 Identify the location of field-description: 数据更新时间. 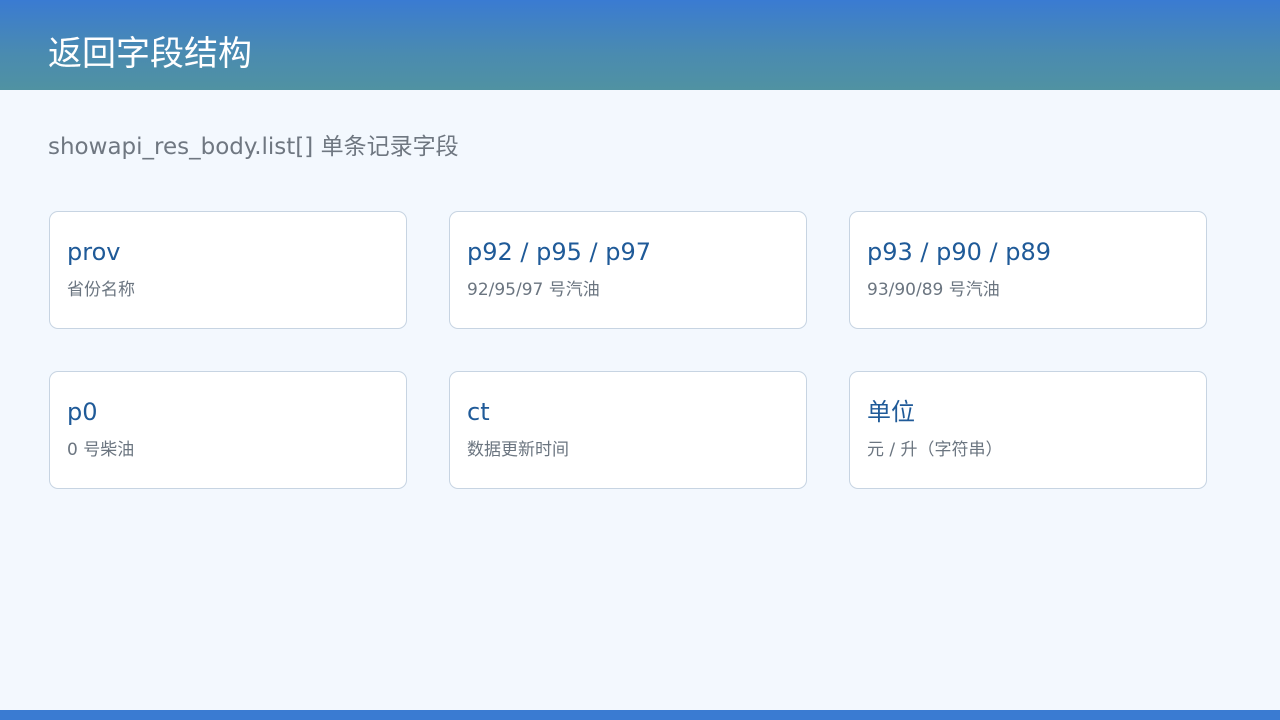
(518, 450).